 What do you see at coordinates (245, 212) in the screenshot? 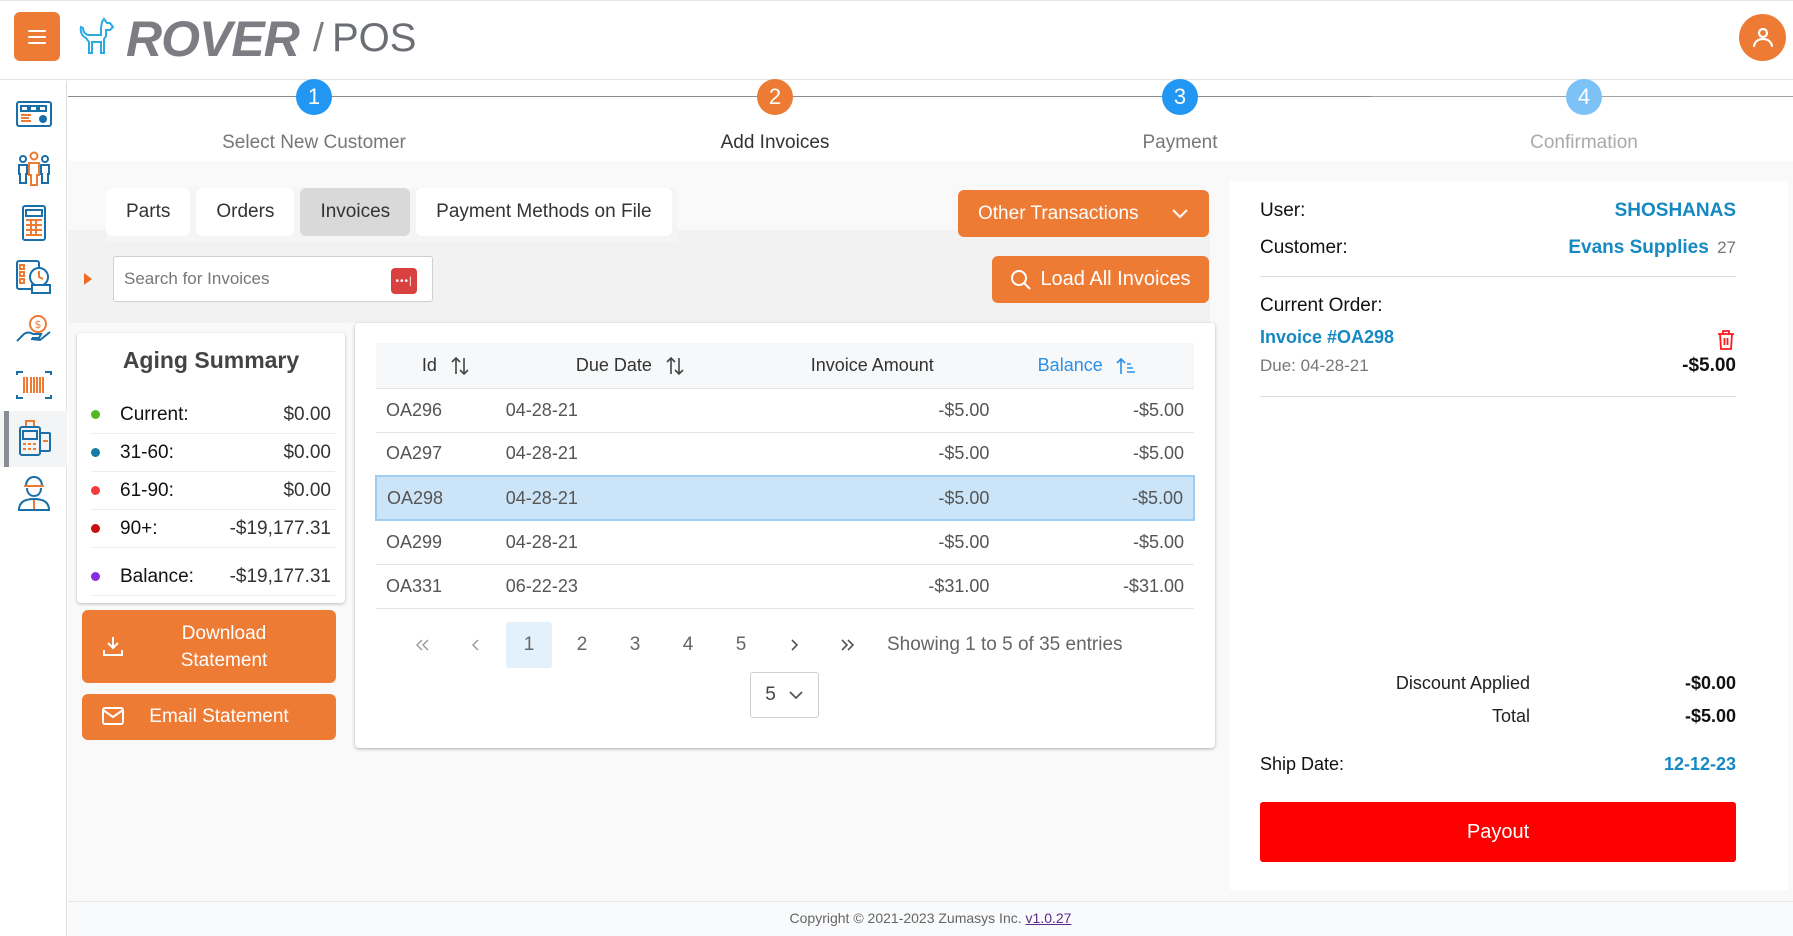
I see `tab-orders: Orders` at bounding box center [245, 212].